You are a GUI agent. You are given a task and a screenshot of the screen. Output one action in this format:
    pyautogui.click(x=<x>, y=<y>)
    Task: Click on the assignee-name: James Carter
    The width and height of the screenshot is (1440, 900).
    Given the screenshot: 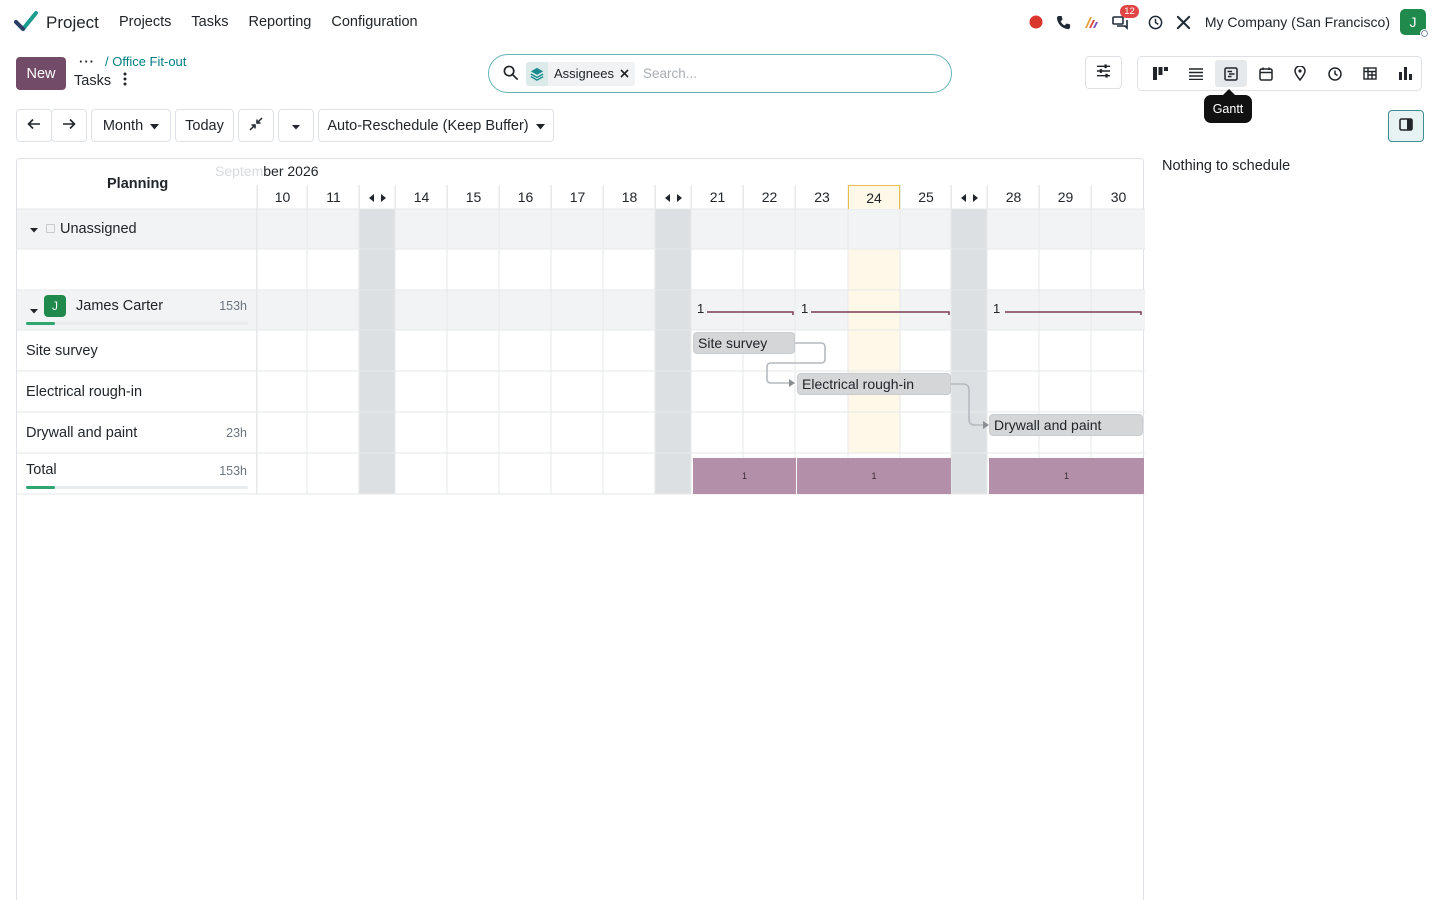 What is the action you would take?
    pyautogui.click(x=120, y=306)
    